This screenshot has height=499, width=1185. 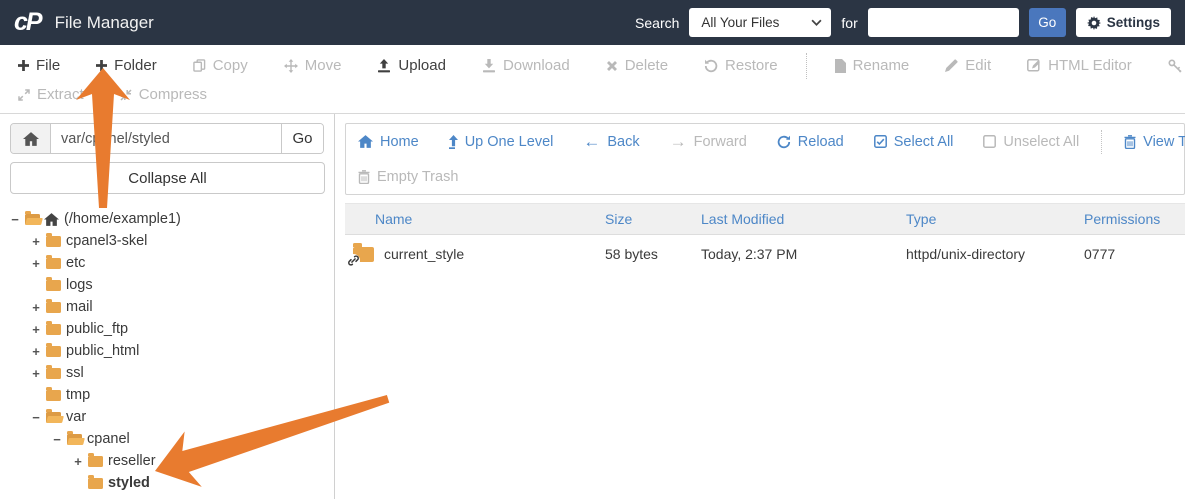 What do you see at coordinates (102, 65) in the screenshot?
I see `plus-icon` at bounding box center [102, 65].